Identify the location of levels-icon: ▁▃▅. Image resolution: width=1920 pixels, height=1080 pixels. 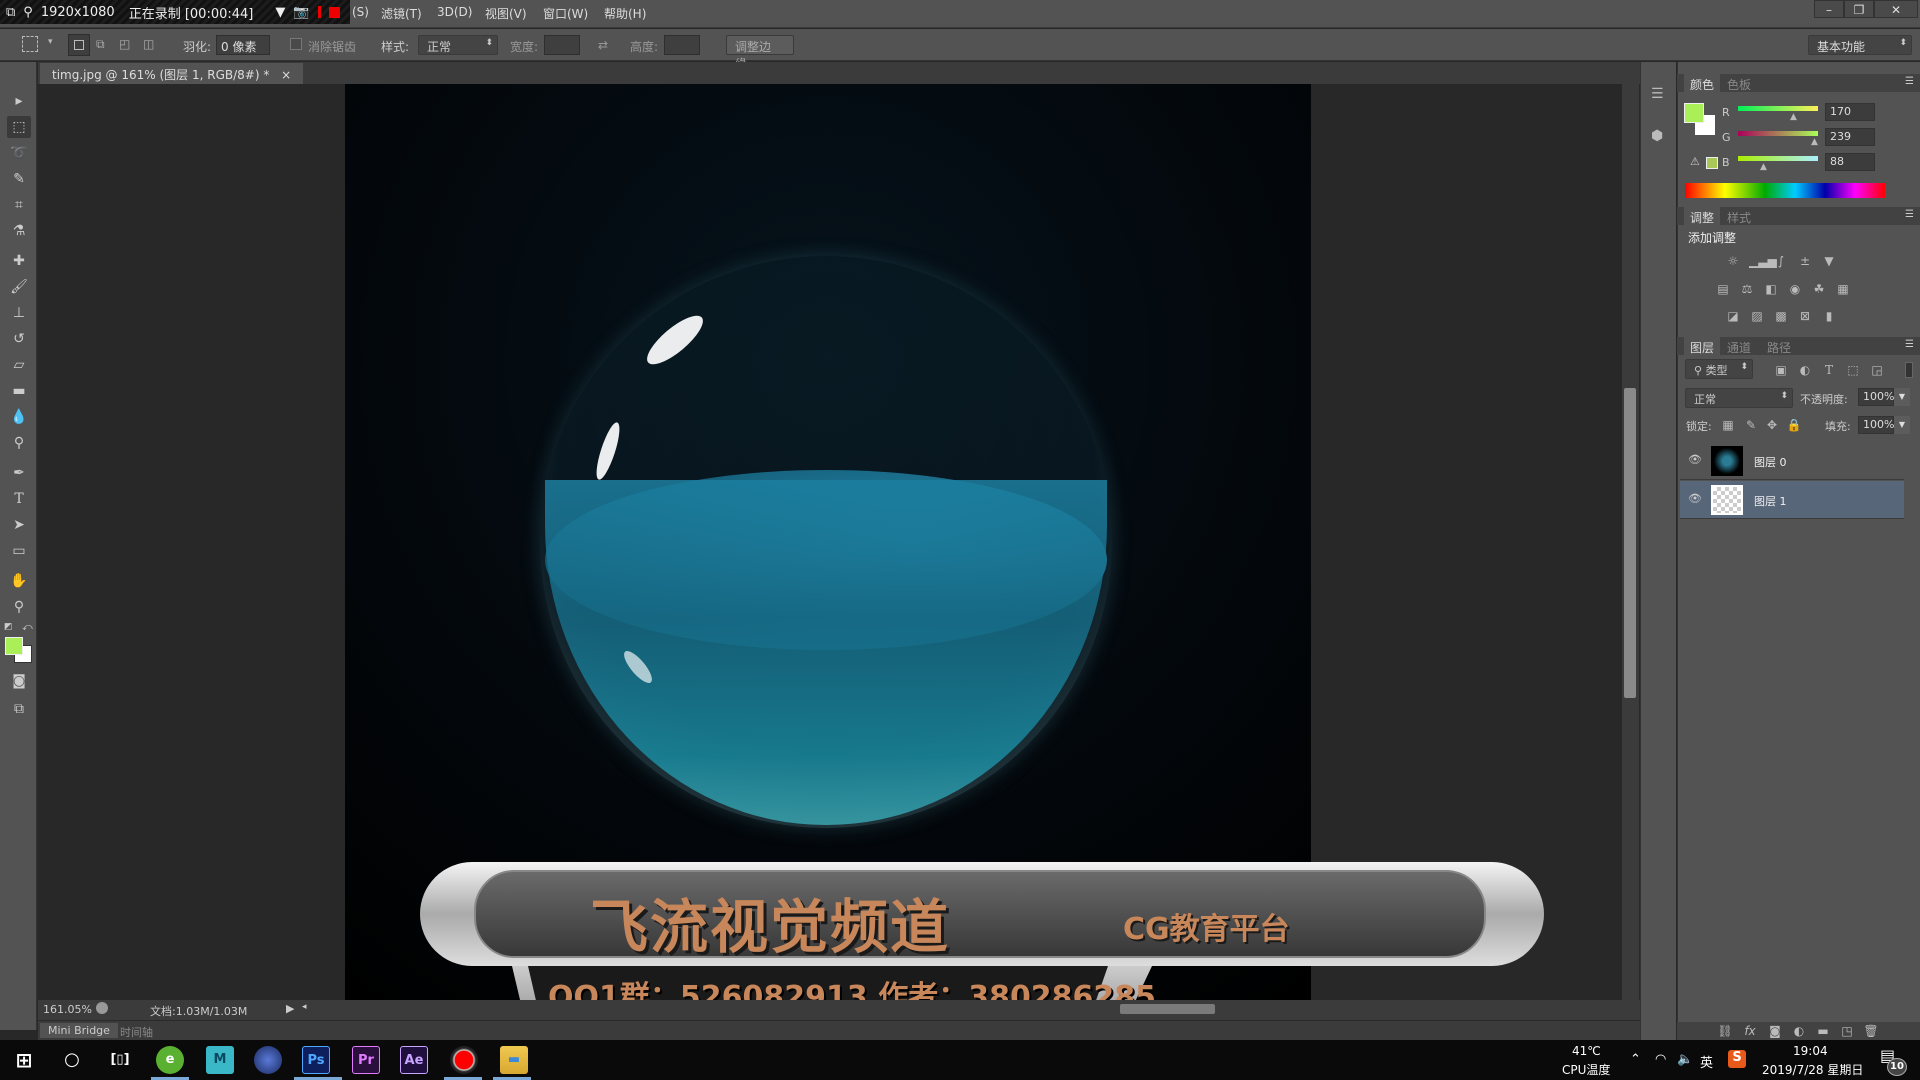
(1763, 261).